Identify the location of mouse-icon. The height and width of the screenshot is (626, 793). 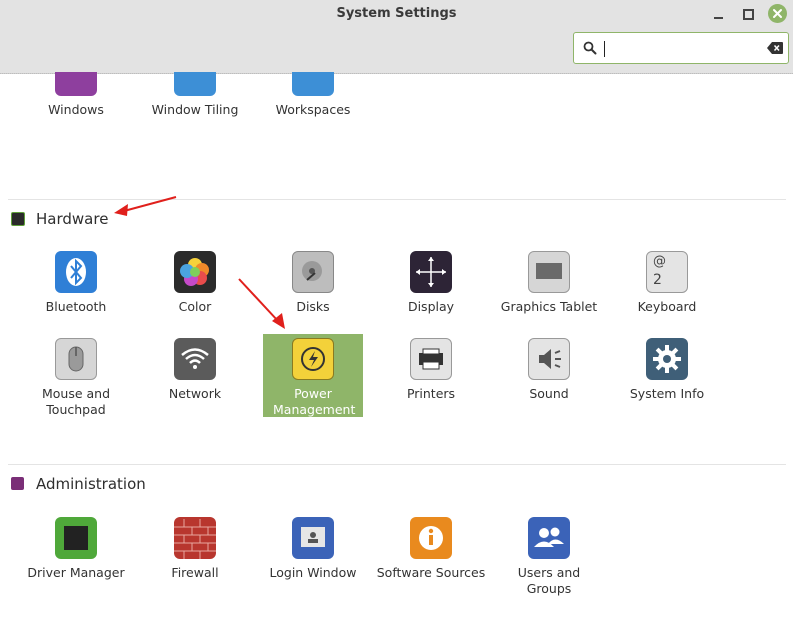
(76, 359).